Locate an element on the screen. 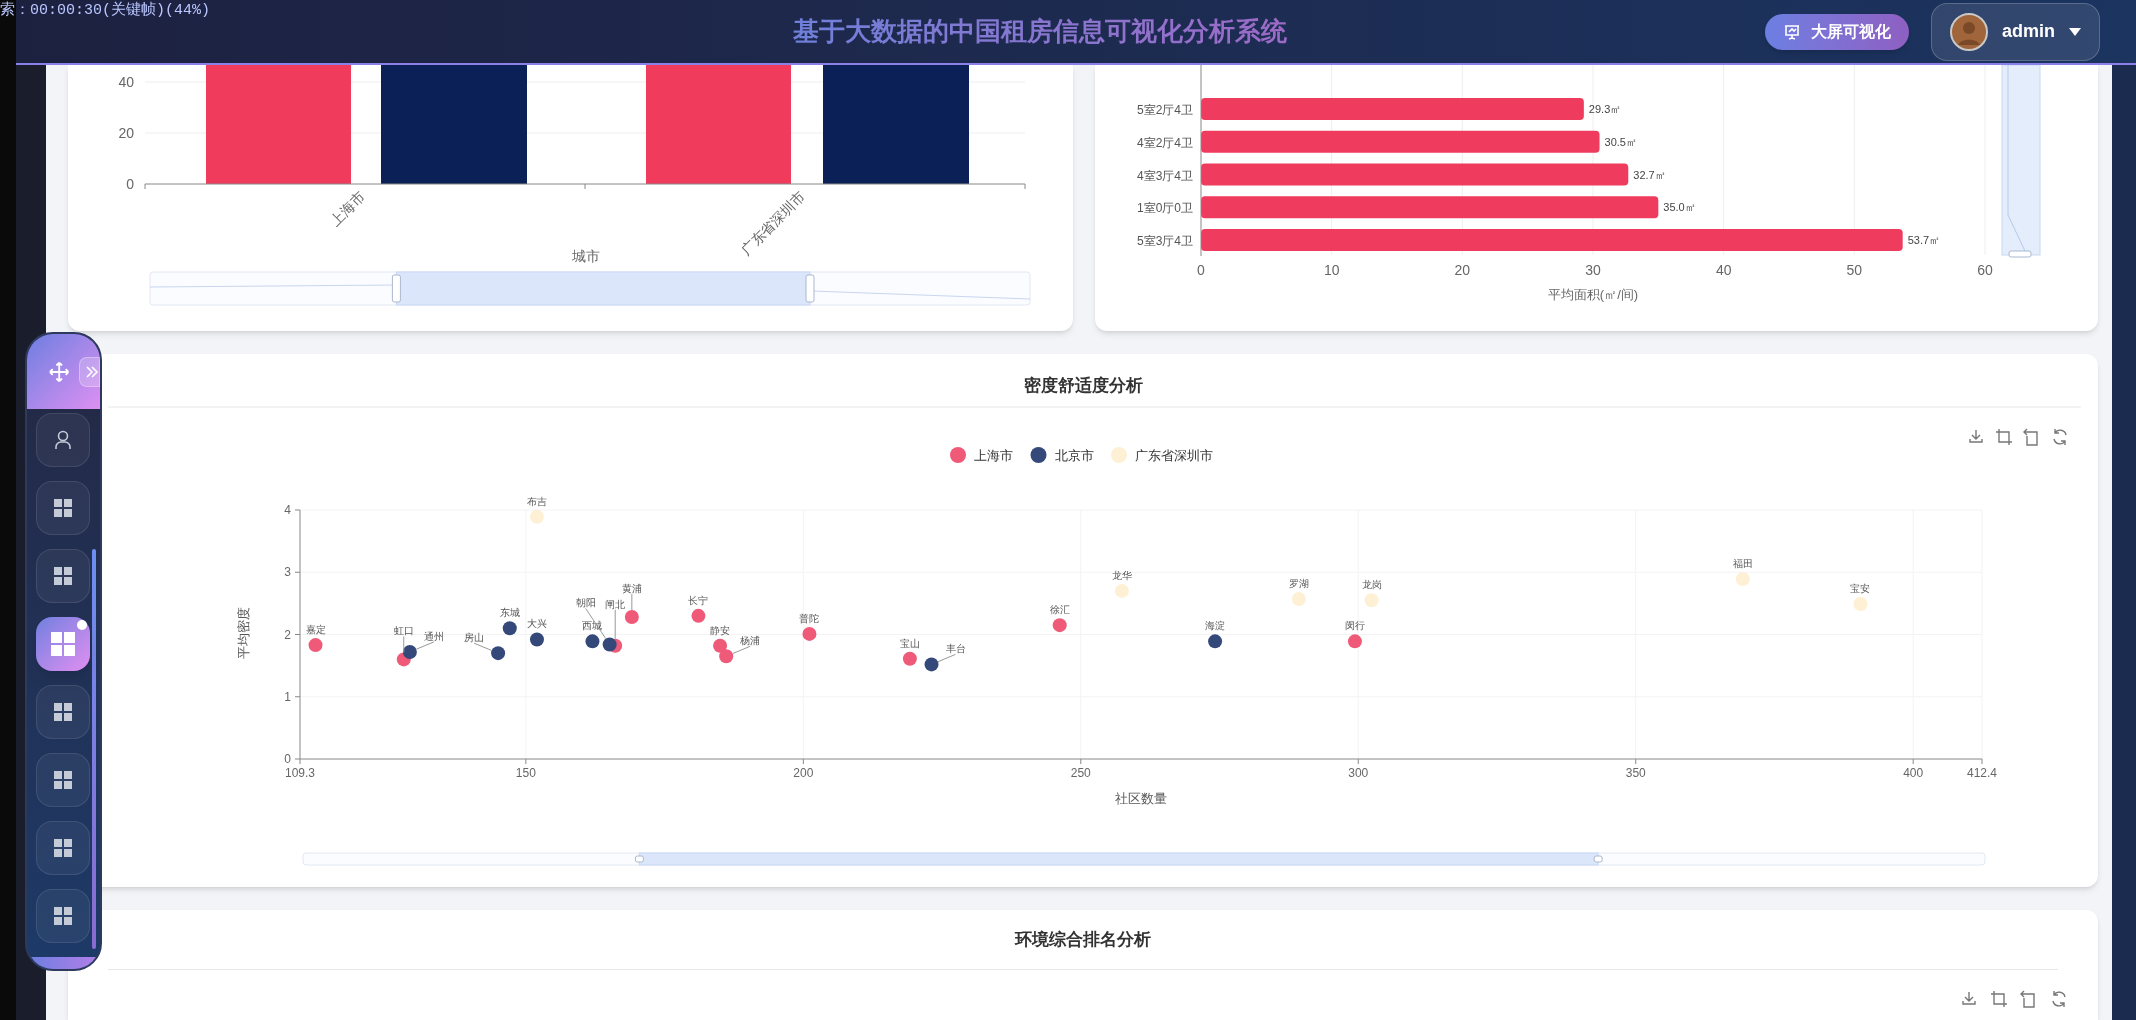 The width and height of the screenshot is (2136, 1020). axis-title: 城市 is located at coordinates (586, 256).